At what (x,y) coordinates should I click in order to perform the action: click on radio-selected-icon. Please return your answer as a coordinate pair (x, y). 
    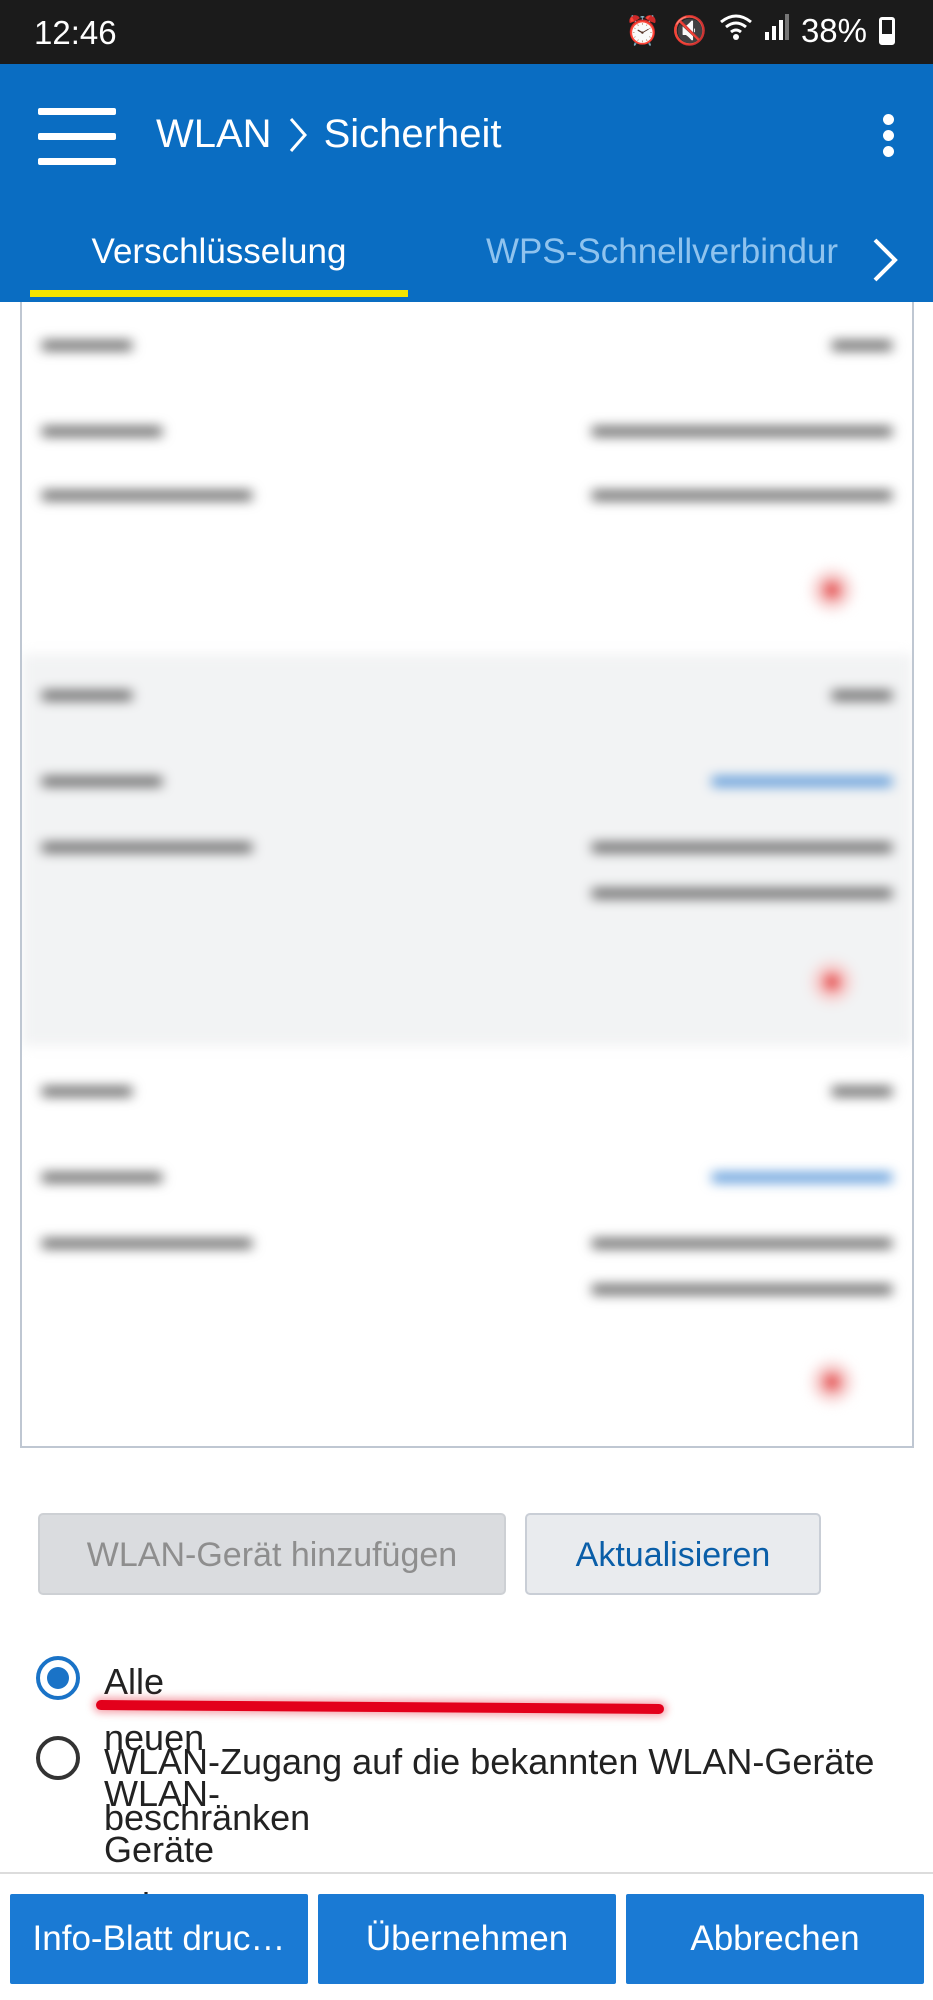
    Looking at the image, I should click on (58, 1678).